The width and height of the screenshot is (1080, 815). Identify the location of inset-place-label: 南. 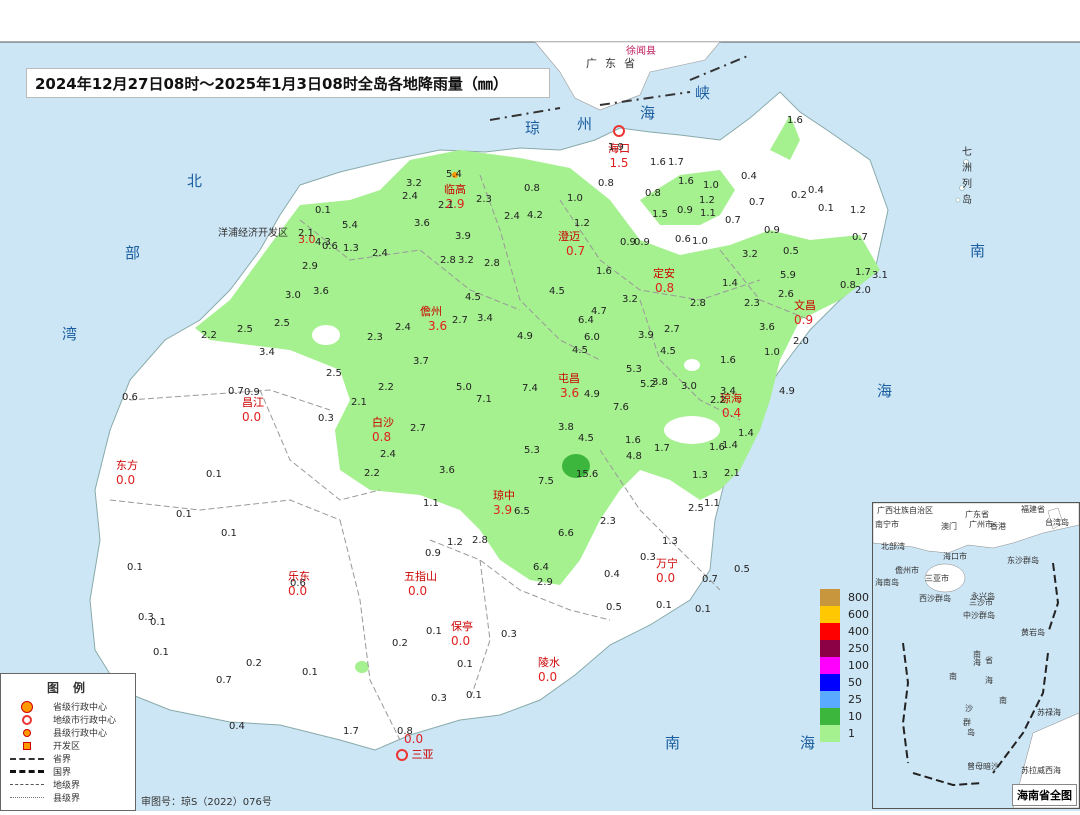
(1003, 700).